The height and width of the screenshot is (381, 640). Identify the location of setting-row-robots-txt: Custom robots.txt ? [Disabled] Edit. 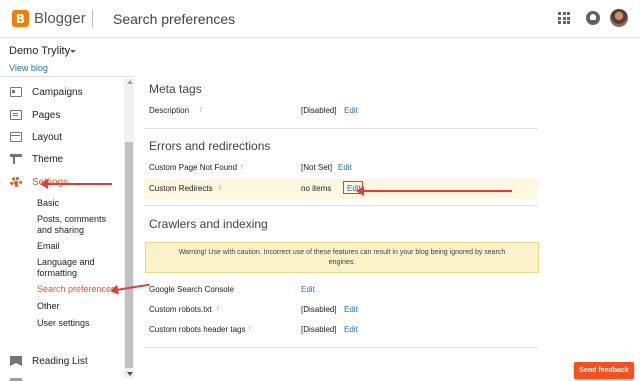
(341, 310).